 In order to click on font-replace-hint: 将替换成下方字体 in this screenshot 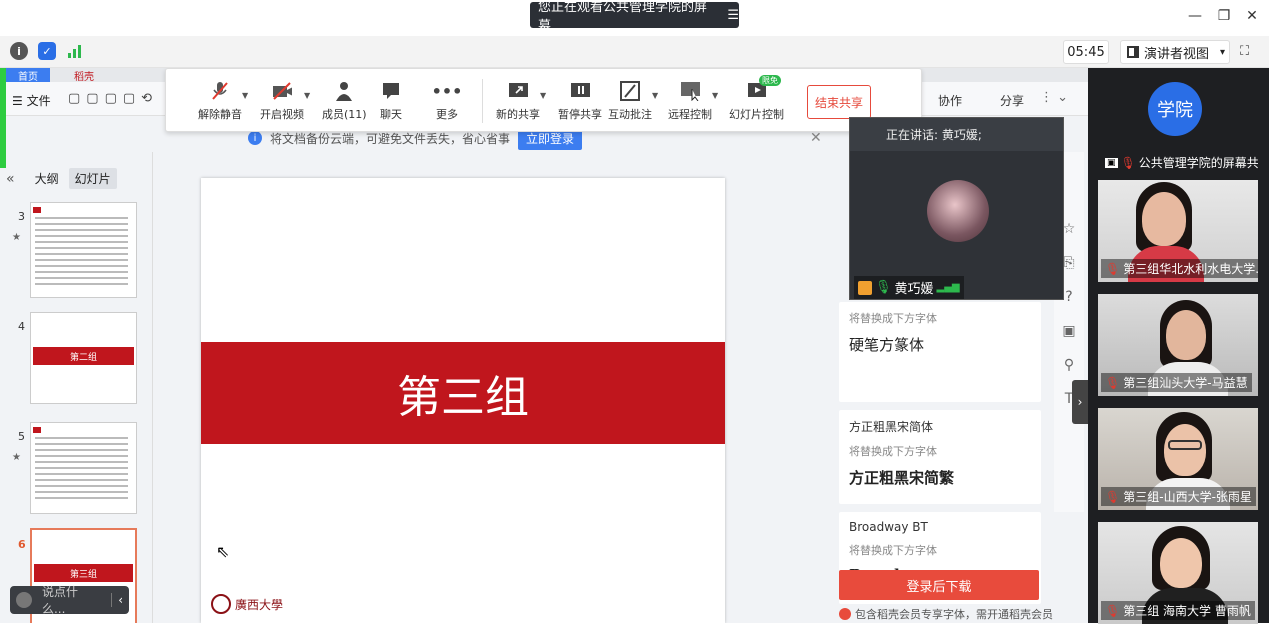, I will do `click(893, 318)`.